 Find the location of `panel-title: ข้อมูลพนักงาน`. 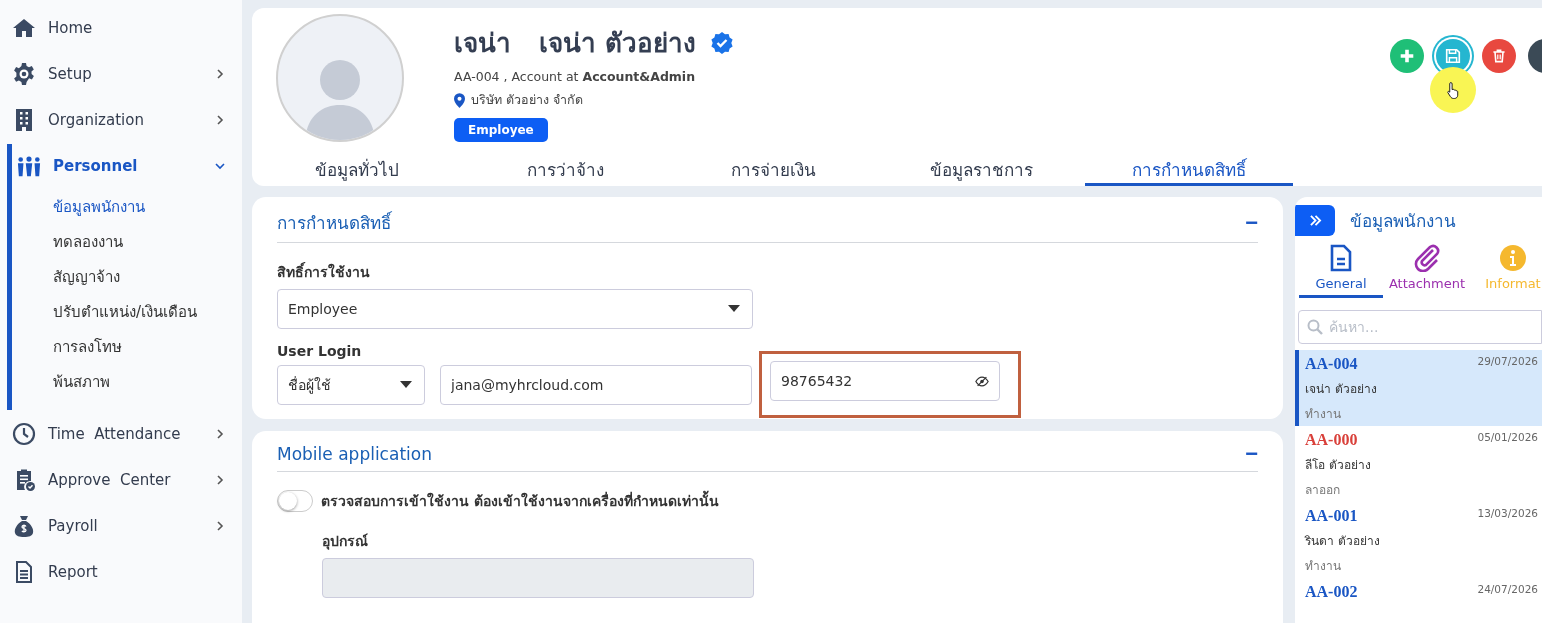

panel-title: ข้อมูลพนักงาน is located at coordinates (1403, 222).